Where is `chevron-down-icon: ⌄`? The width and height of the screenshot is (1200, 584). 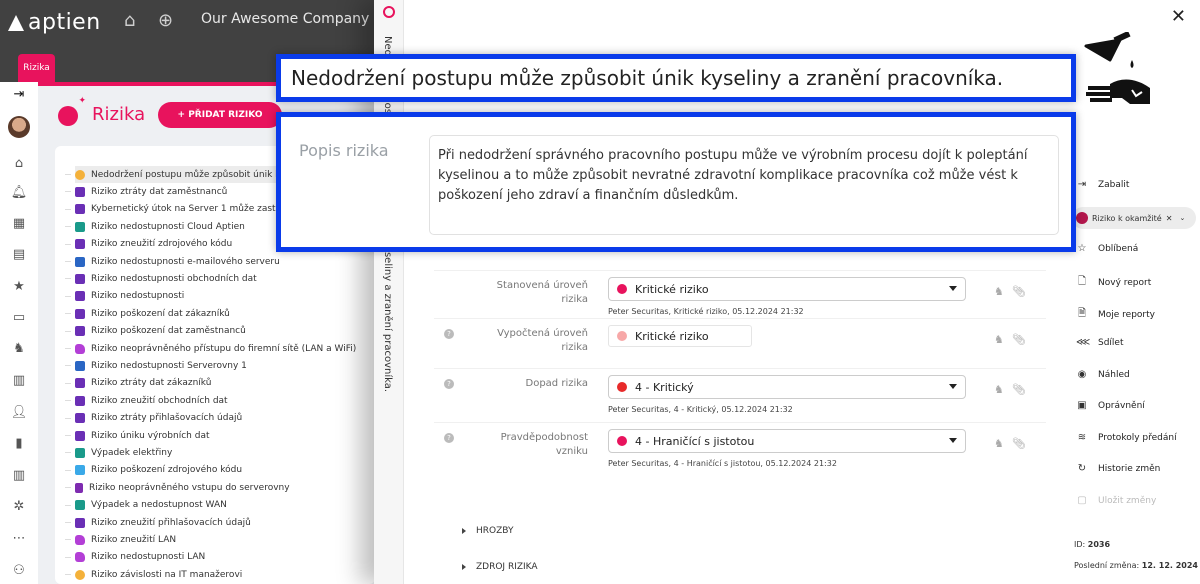 chevron-down-icon: ⌄ is located at coordinates (1182, 218).